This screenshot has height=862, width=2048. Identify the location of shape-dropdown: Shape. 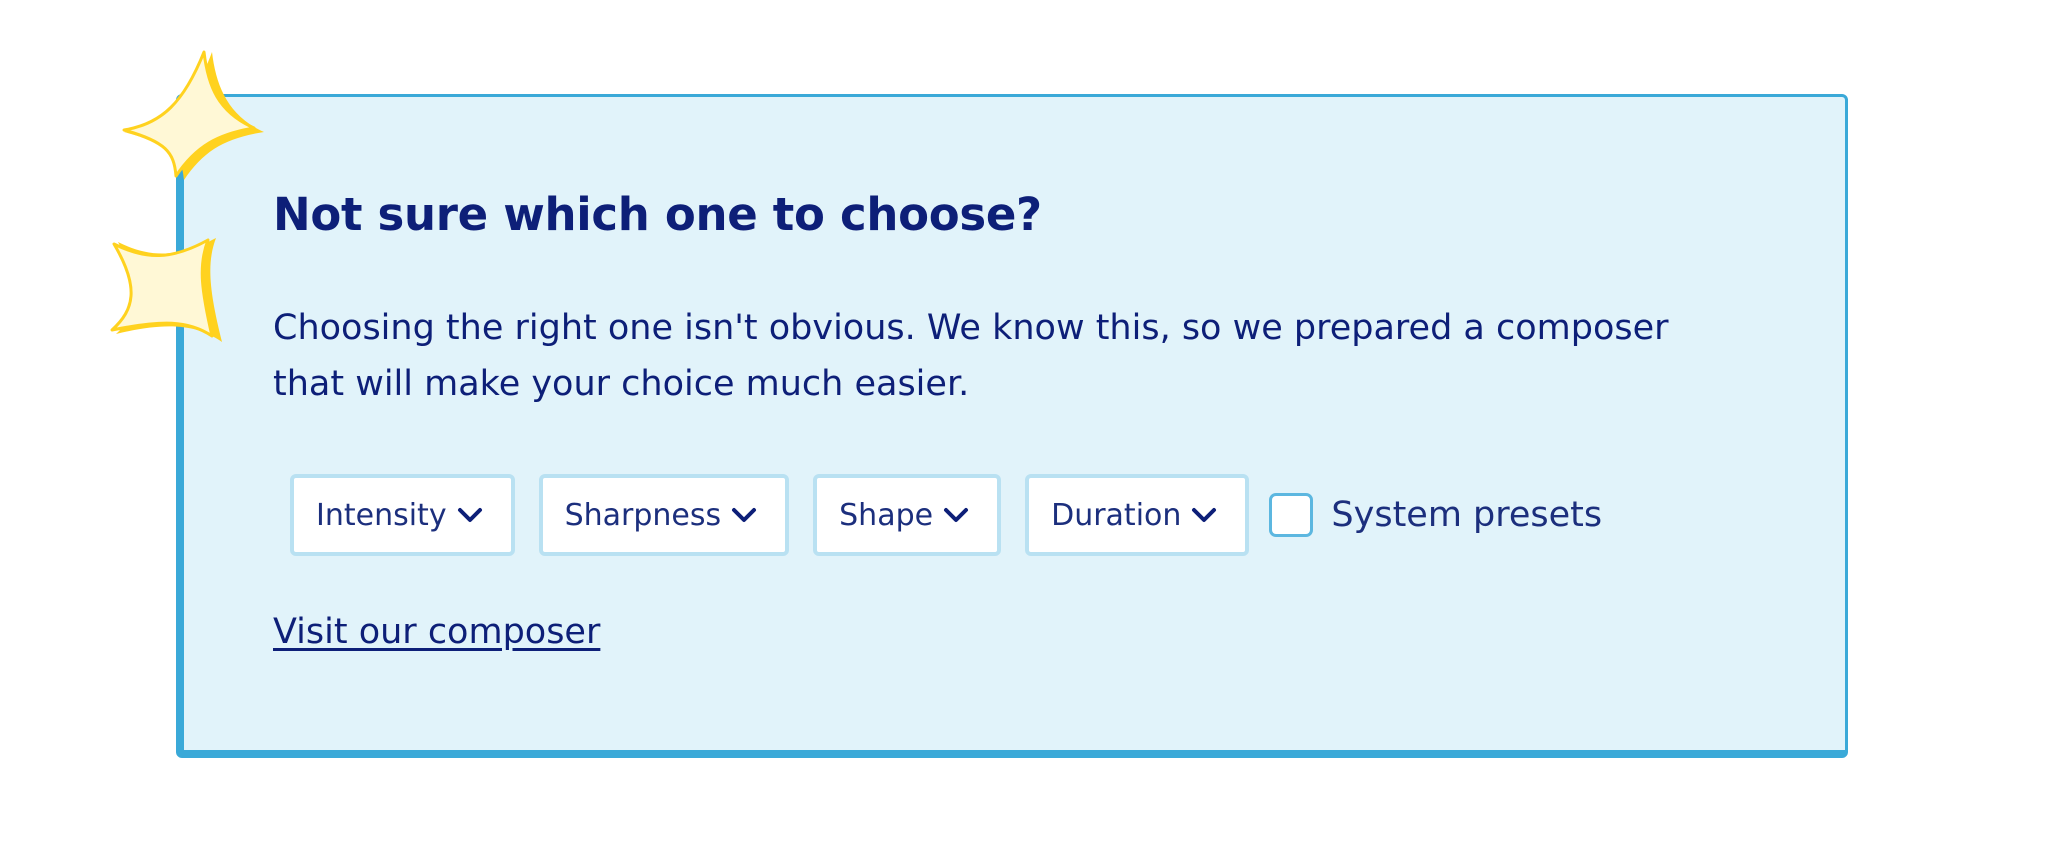
(907, 515).